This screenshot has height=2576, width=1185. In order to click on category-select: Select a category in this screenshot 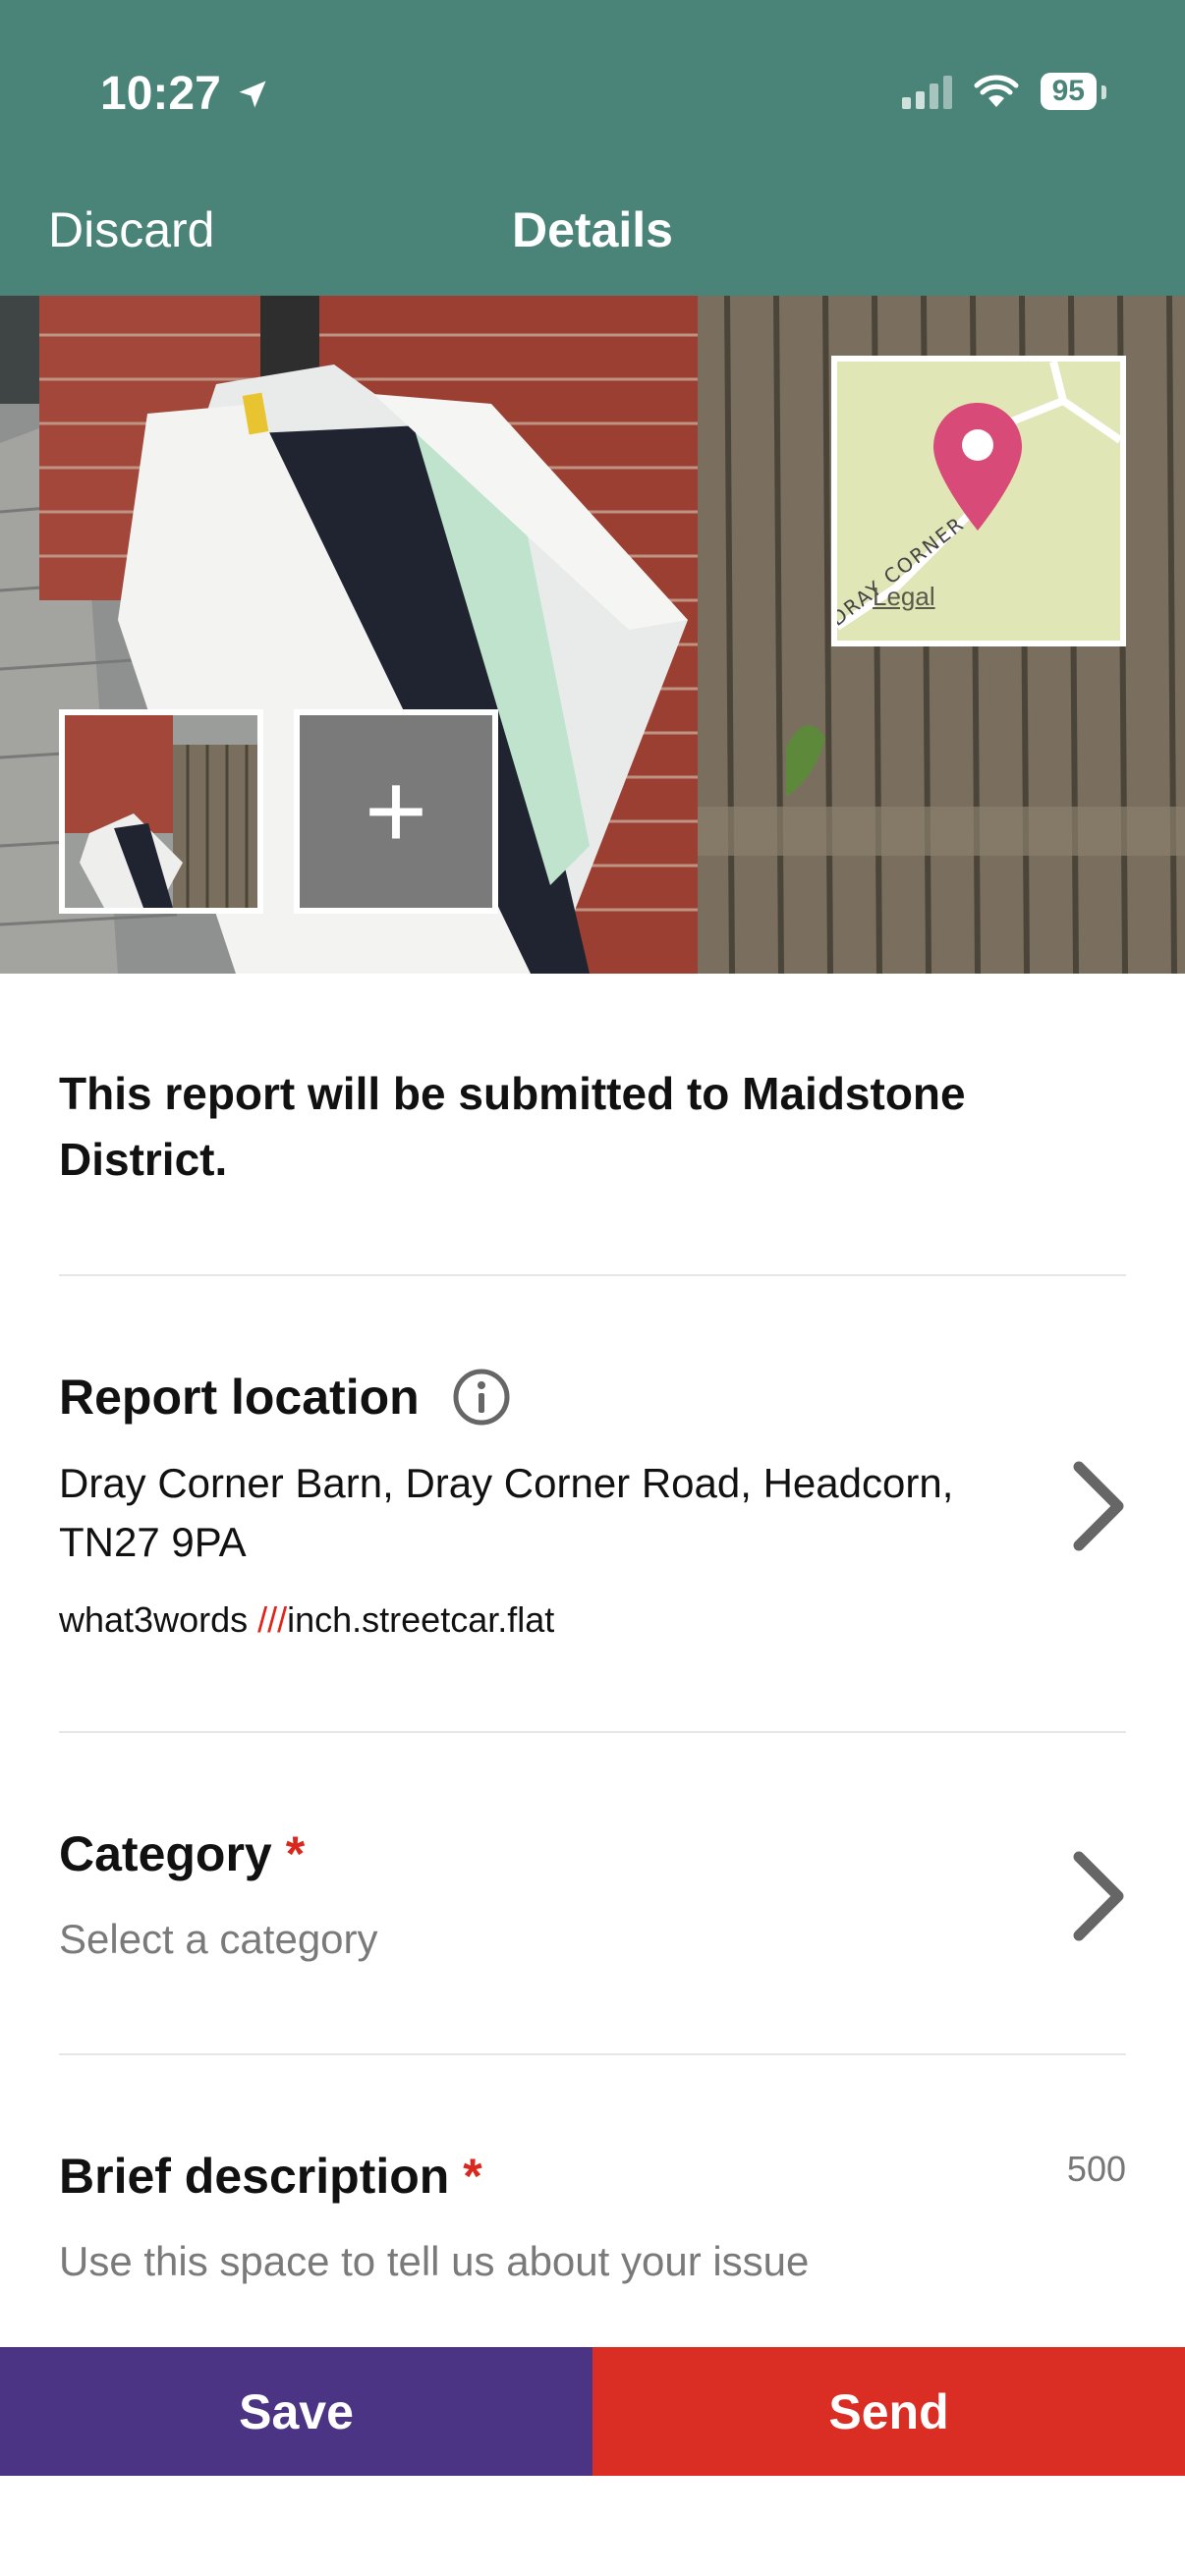, I will do `click(219, 1939)`.